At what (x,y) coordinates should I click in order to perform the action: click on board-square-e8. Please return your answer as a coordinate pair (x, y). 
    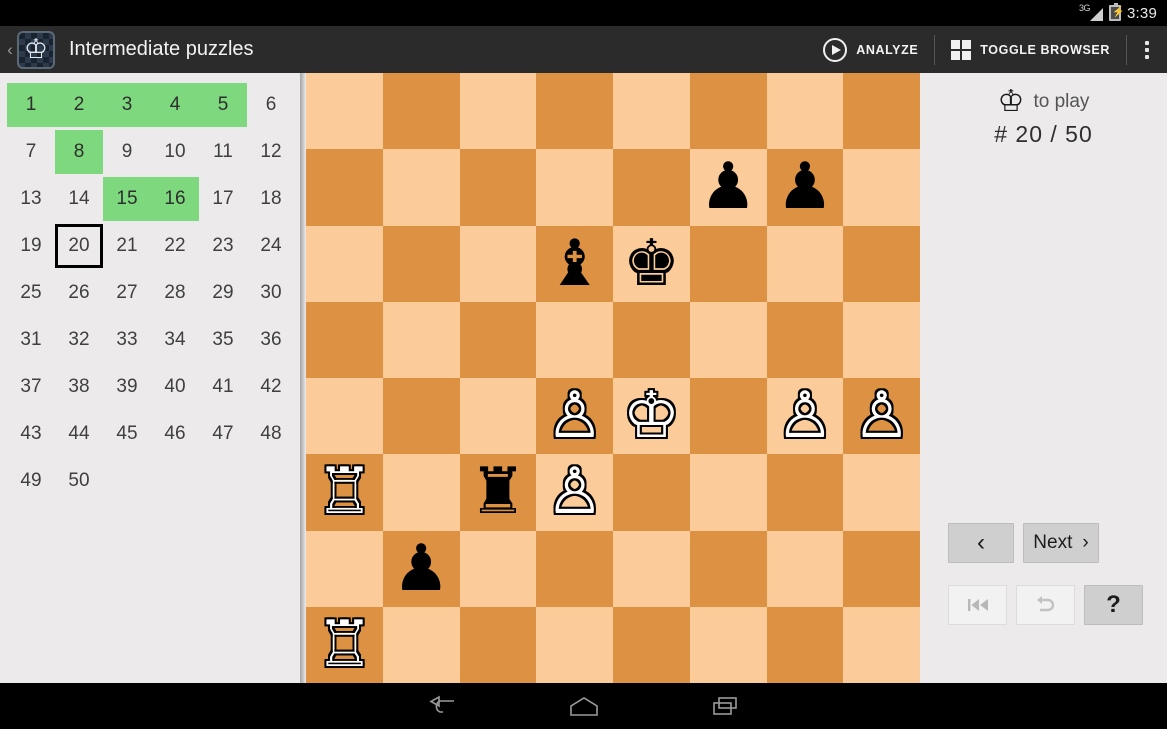
    Looking at the image, I should click on (651, 111).